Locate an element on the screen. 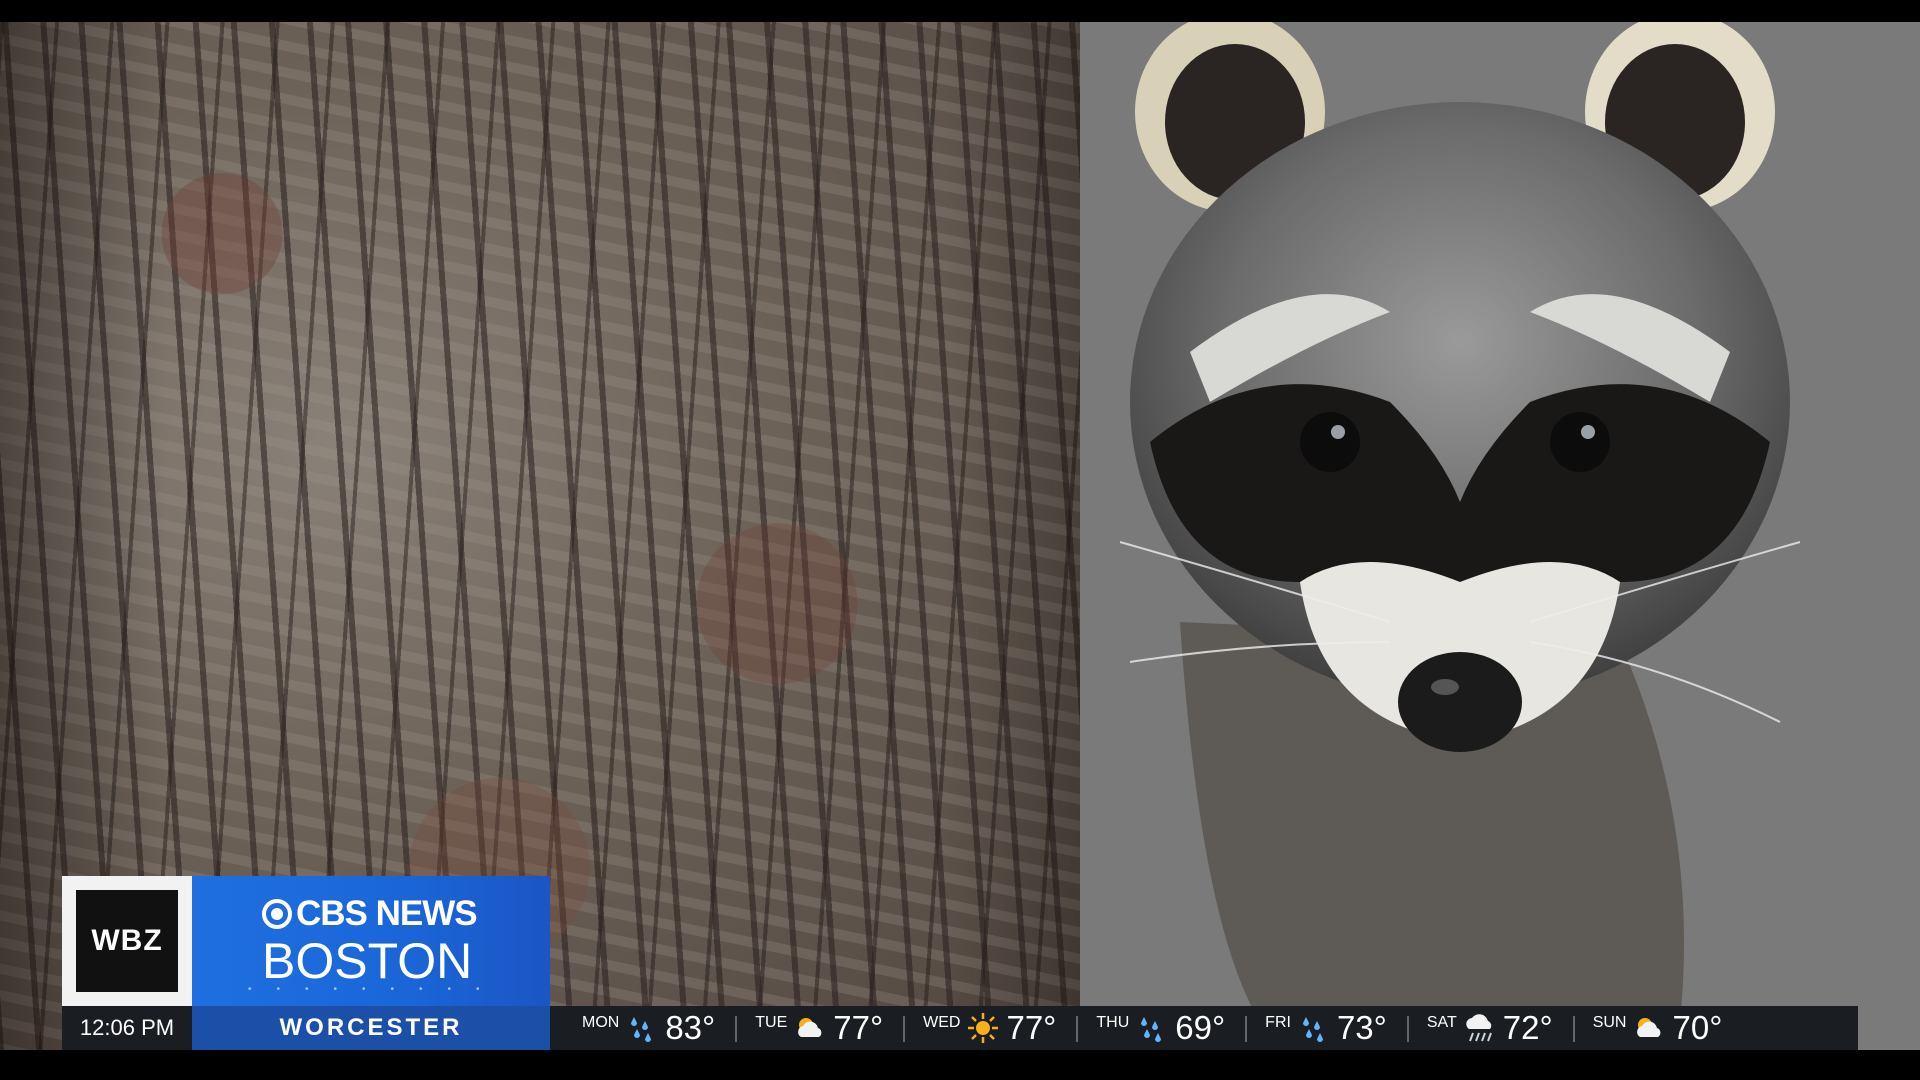 The width and height of the screenshot is (1920, 1080). forecast-day-sun: SUN 70° is located at coordinates (1657, 1028).